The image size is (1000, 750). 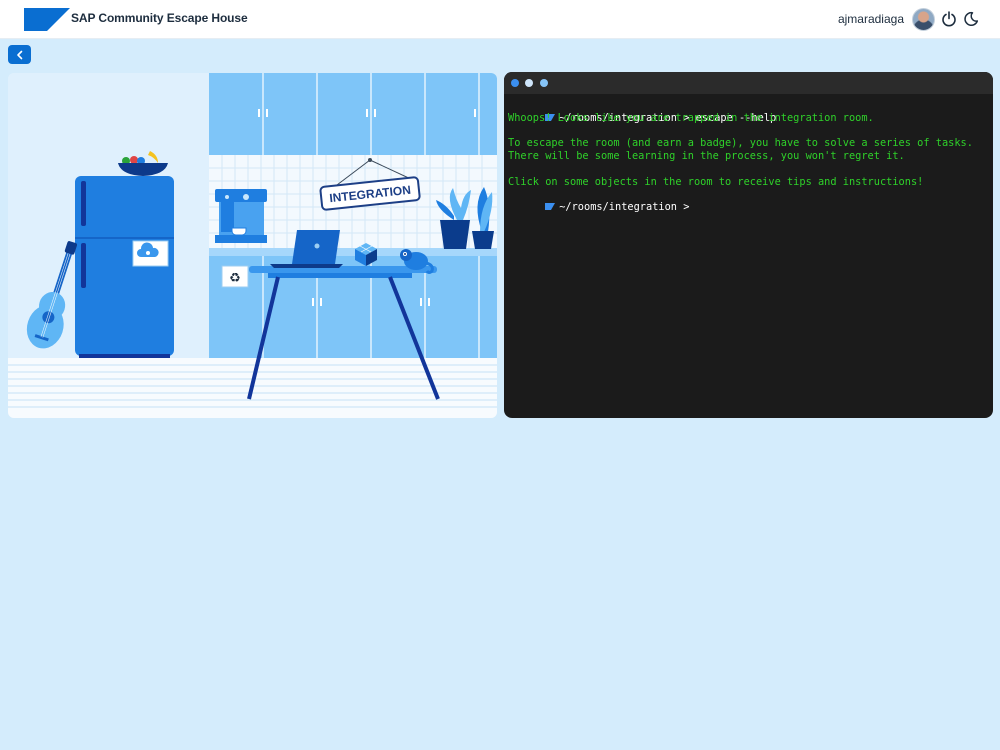 I want to click on terminal-prompt-line: ~/rooms/integration >, so click(x=748, y=201).